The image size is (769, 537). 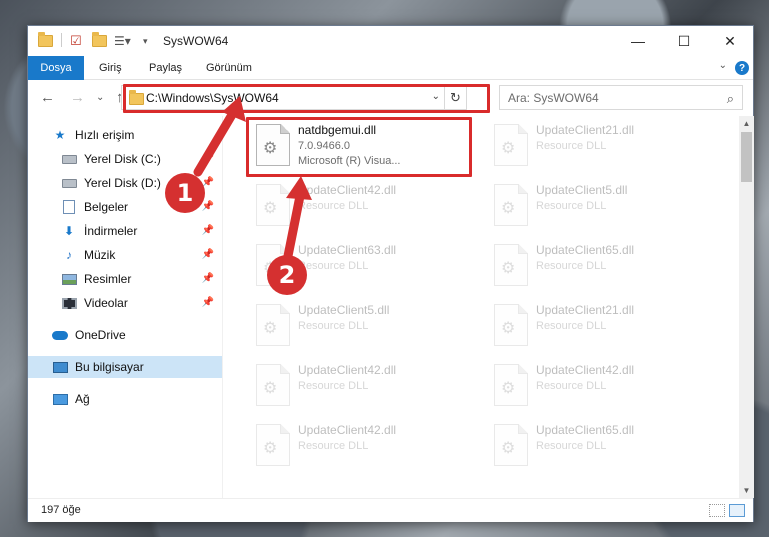 I want to click on arrow-to-file, so click(x=294, y=226).